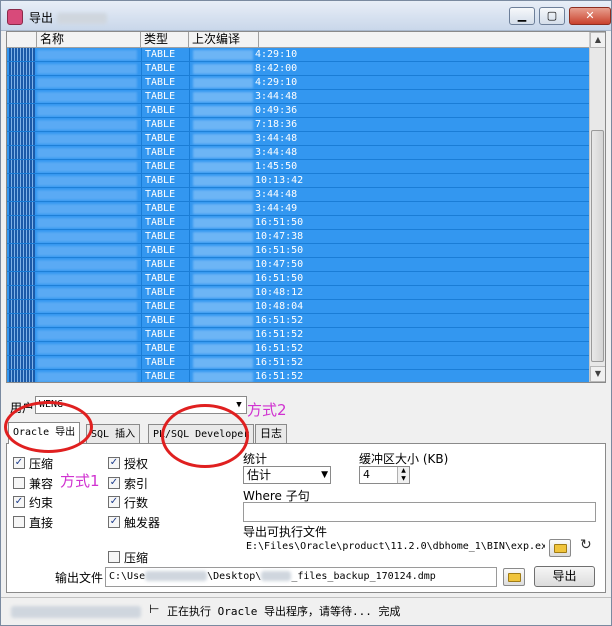 This screenshot has height=626, width=612. Describe the element at coordinates (403, 471) in the screenshot. I see `spin-up-icon: ▲` at that location.